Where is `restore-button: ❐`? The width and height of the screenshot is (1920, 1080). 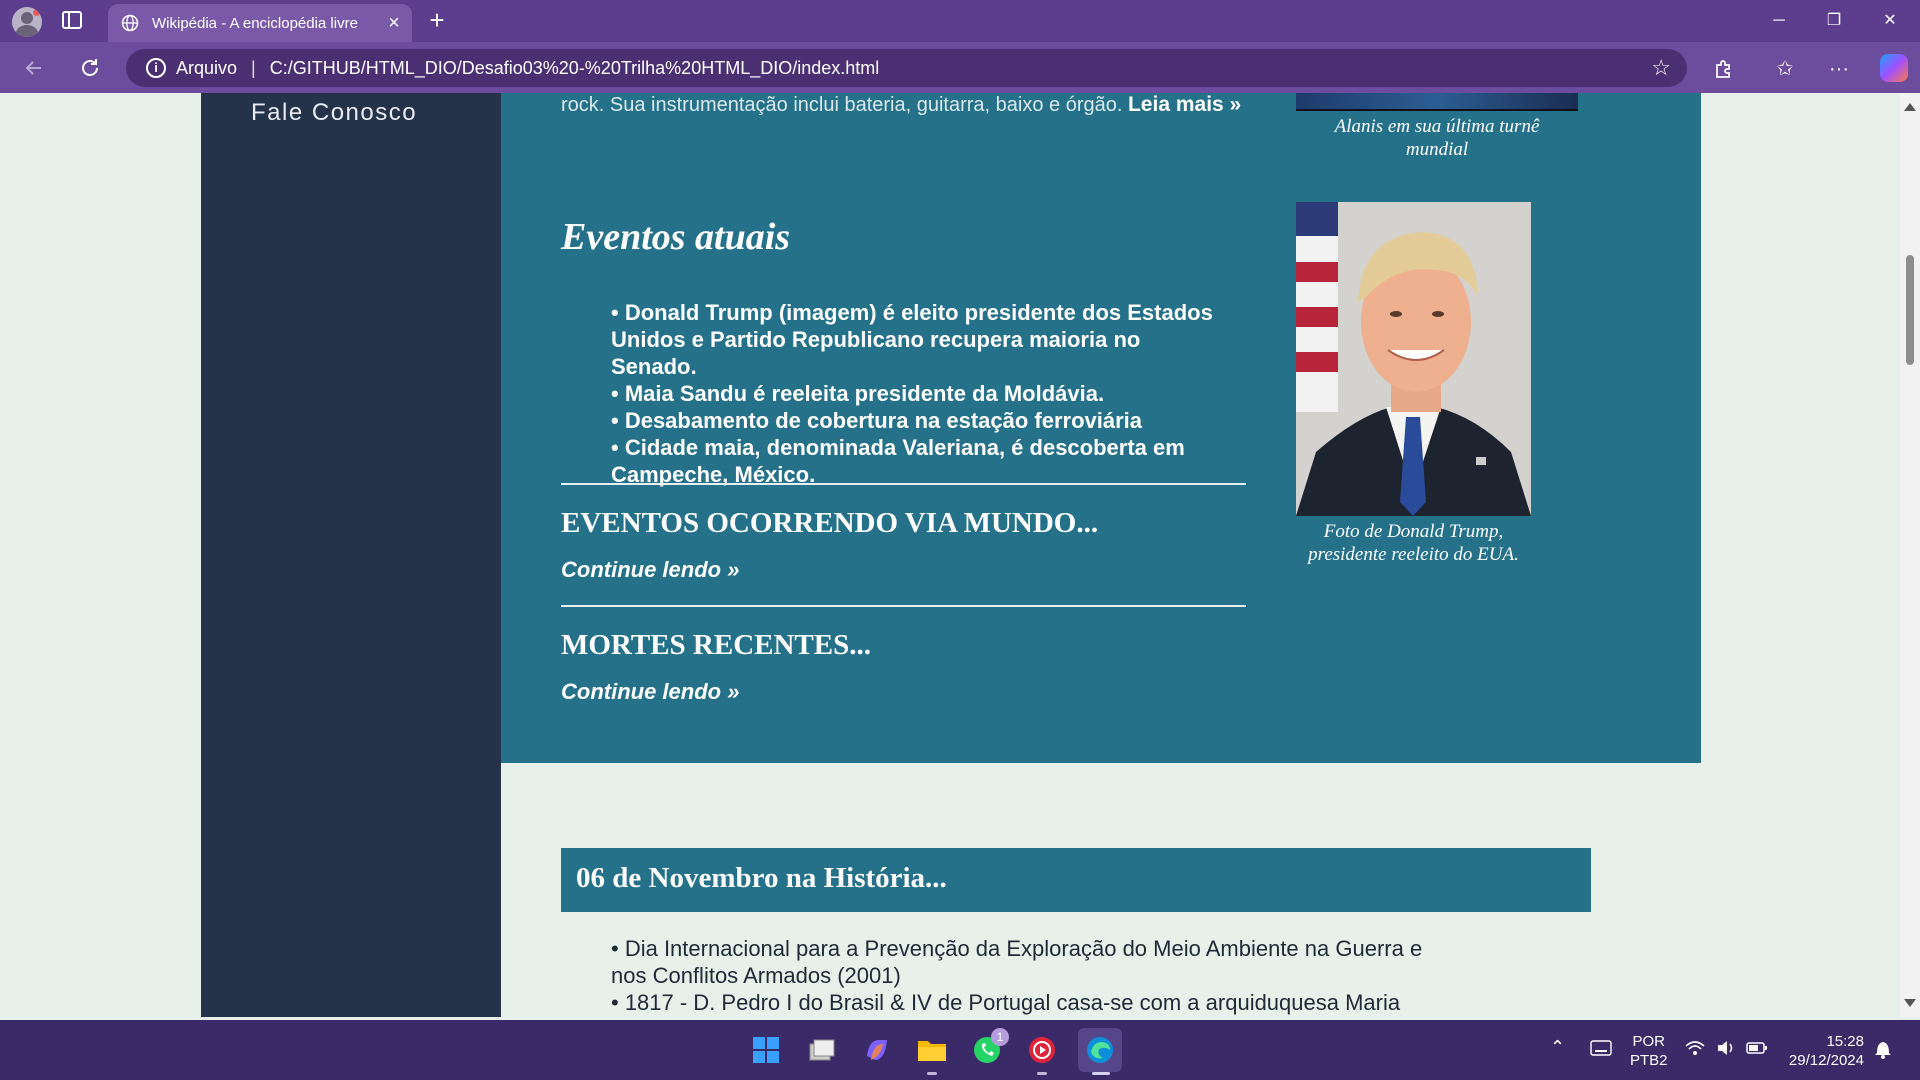
restore-button: ❐ is located at coordinates (1834, 21).